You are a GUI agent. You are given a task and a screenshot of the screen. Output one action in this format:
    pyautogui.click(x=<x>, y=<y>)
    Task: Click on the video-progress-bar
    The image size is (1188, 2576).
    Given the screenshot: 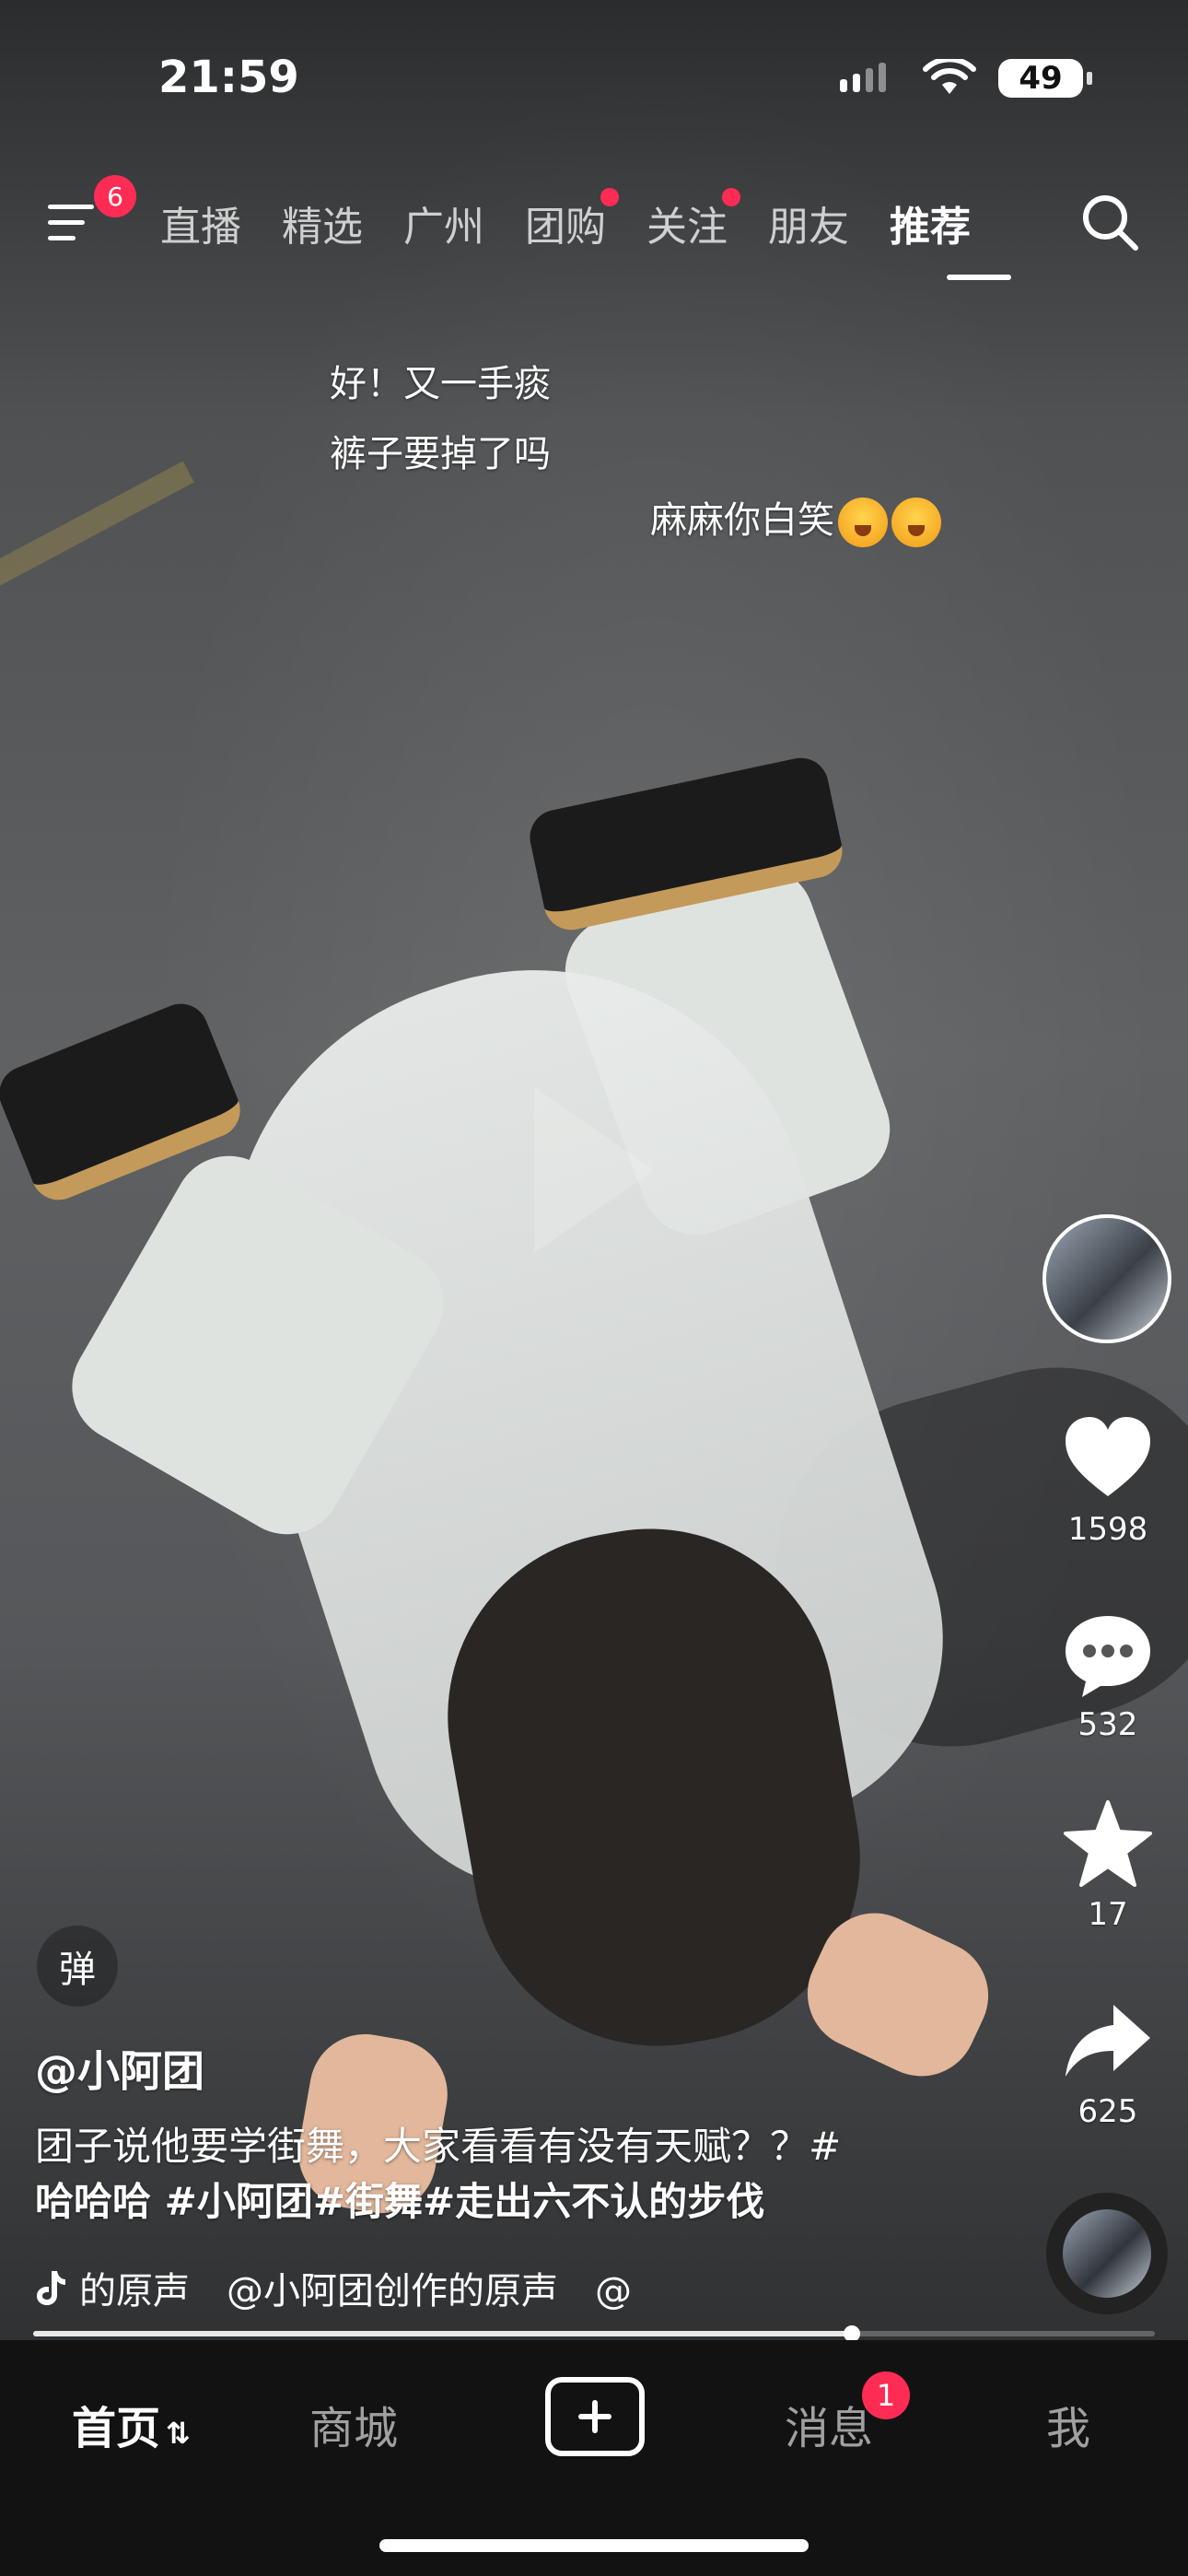 What is the action you would take?
    pyautogui.click(x=594, y=2333)
    